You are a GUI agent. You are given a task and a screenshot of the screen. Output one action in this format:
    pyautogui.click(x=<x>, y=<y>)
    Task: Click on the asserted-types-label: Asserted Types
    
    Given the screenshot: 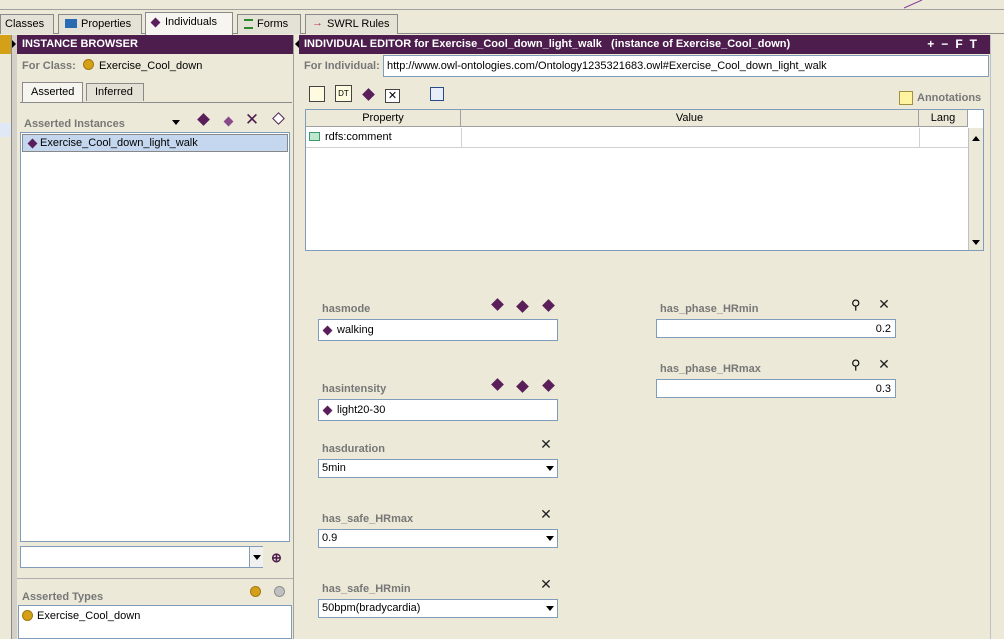 What is the action you would take?
    pyautogui.click(x=63, y=597)
    